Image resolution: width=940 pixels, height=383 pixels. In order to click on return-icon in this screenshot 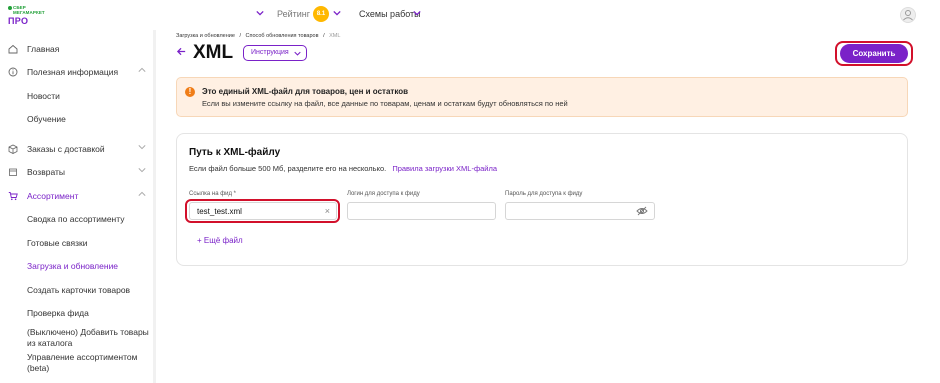, I will do `click(13, 172)`.